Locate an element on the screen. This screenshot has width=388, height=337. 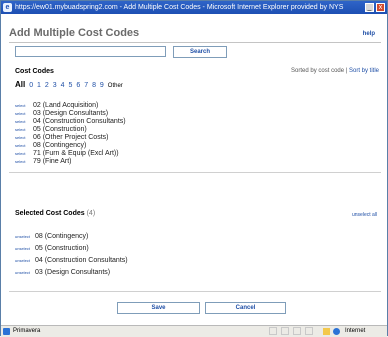
filter-4: 4 is located at coordinates (63, 85).